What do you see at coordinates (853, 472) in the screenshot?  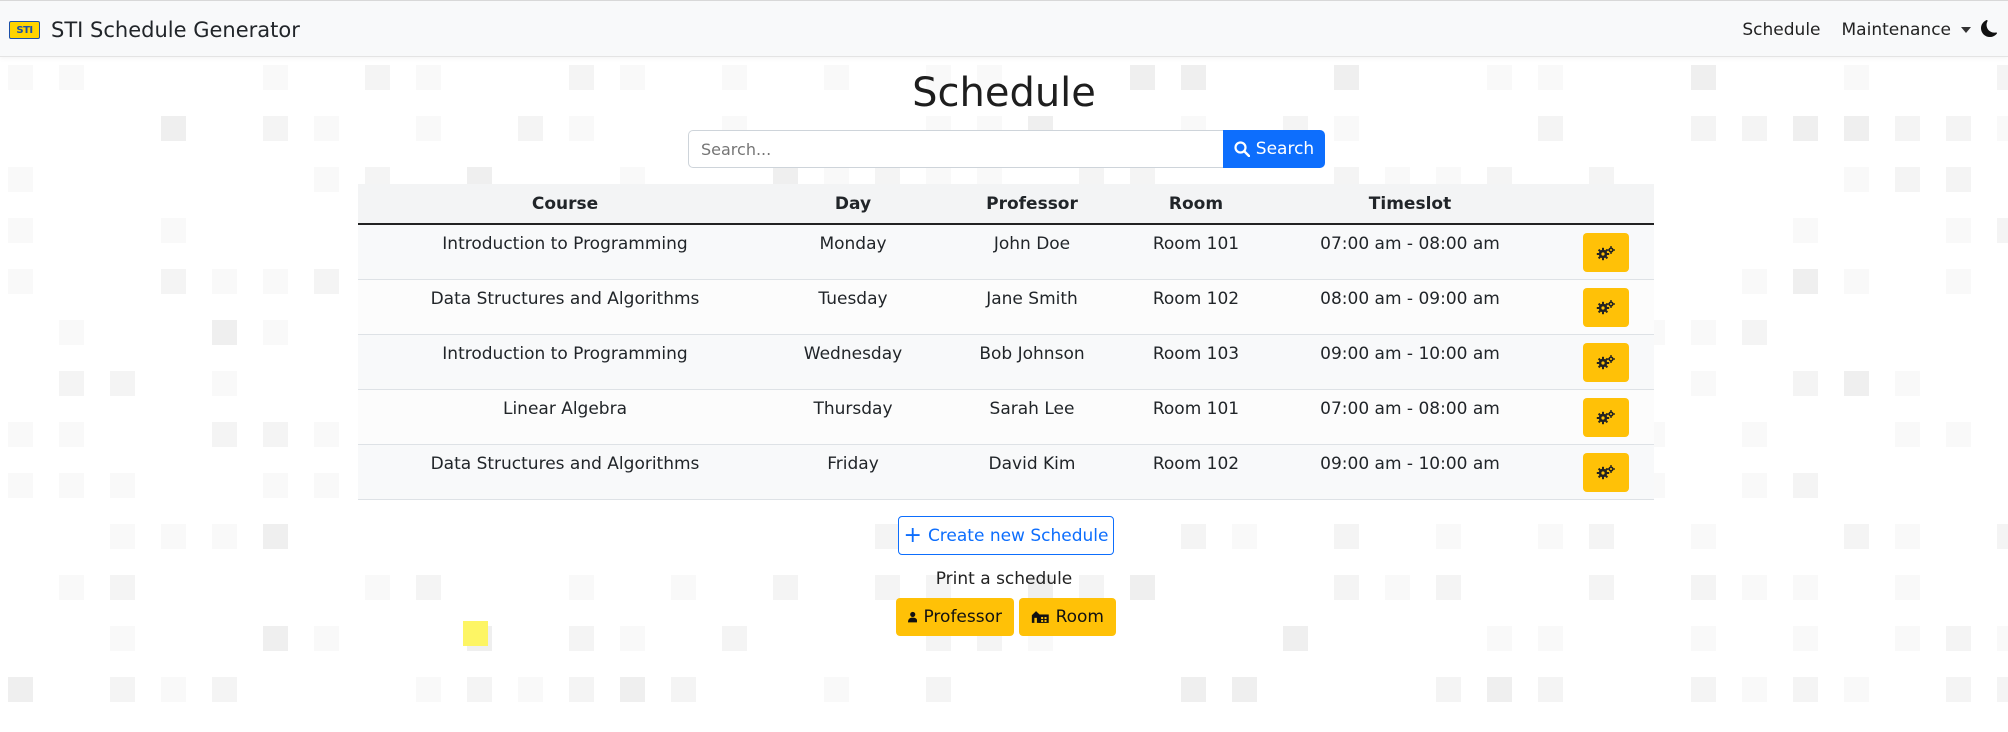 I see `cell-day: Friday` at bounding box center [853, 472].